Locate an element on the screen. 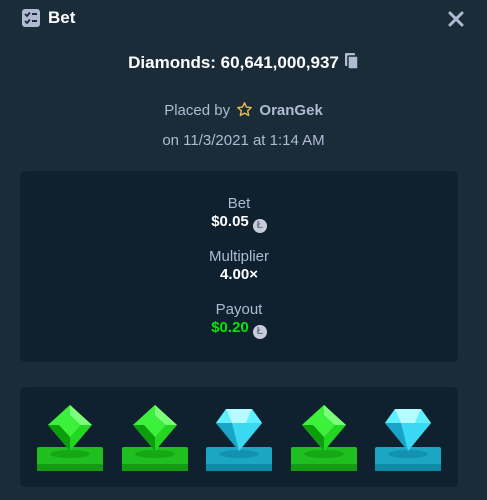 The height and width of the screenshot is (500, 487). bet-value: $0.05 Ł is located at coordinates (239, 222).